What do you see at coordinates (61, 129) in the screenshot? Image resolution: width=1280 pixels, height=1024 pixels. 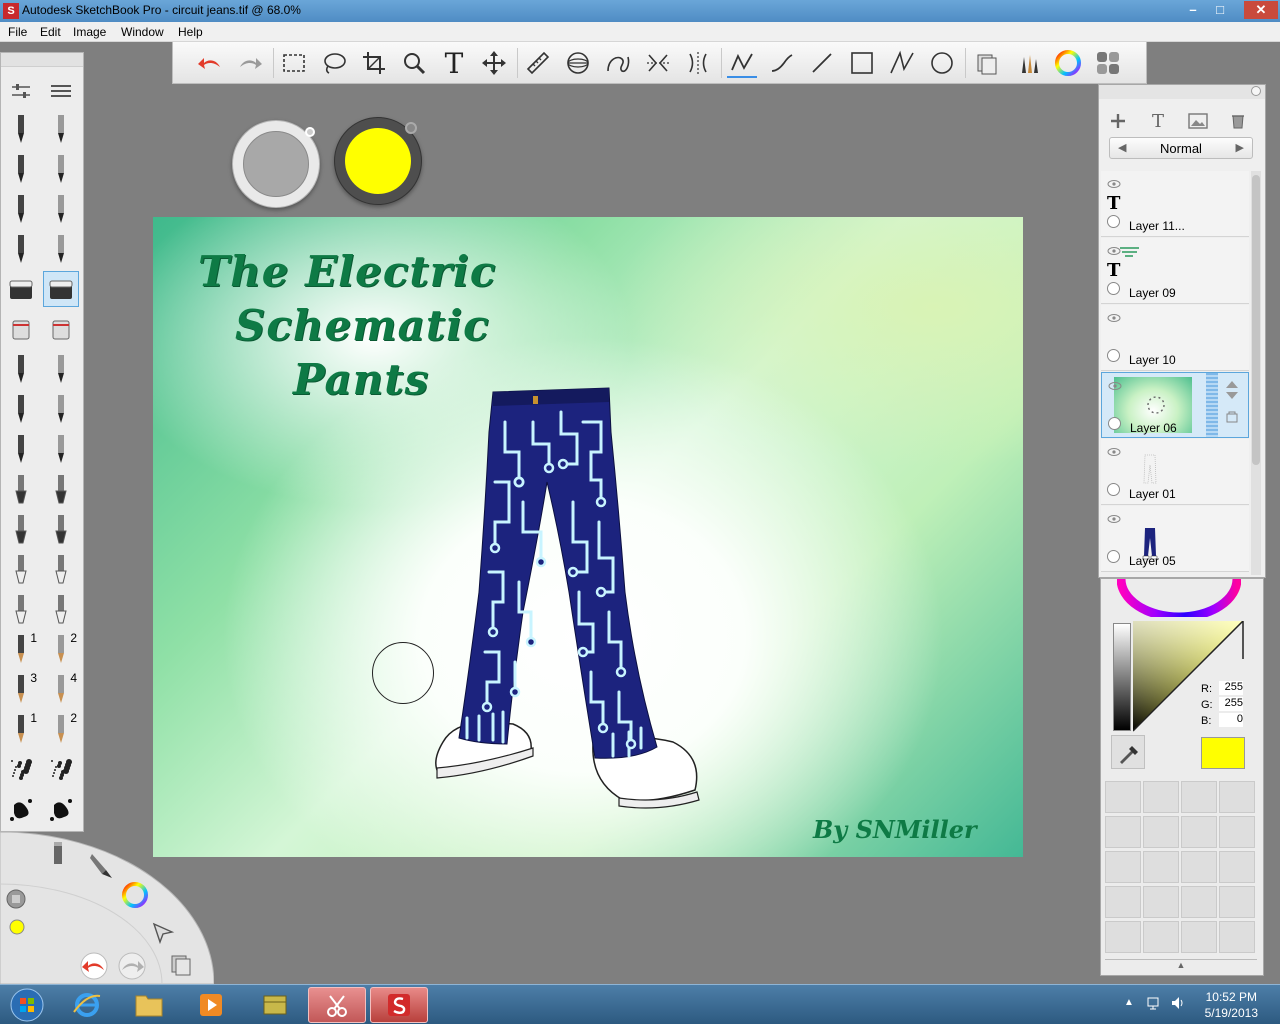 I see `technical-pen-brush-icon` at bounding box center [61, 129].